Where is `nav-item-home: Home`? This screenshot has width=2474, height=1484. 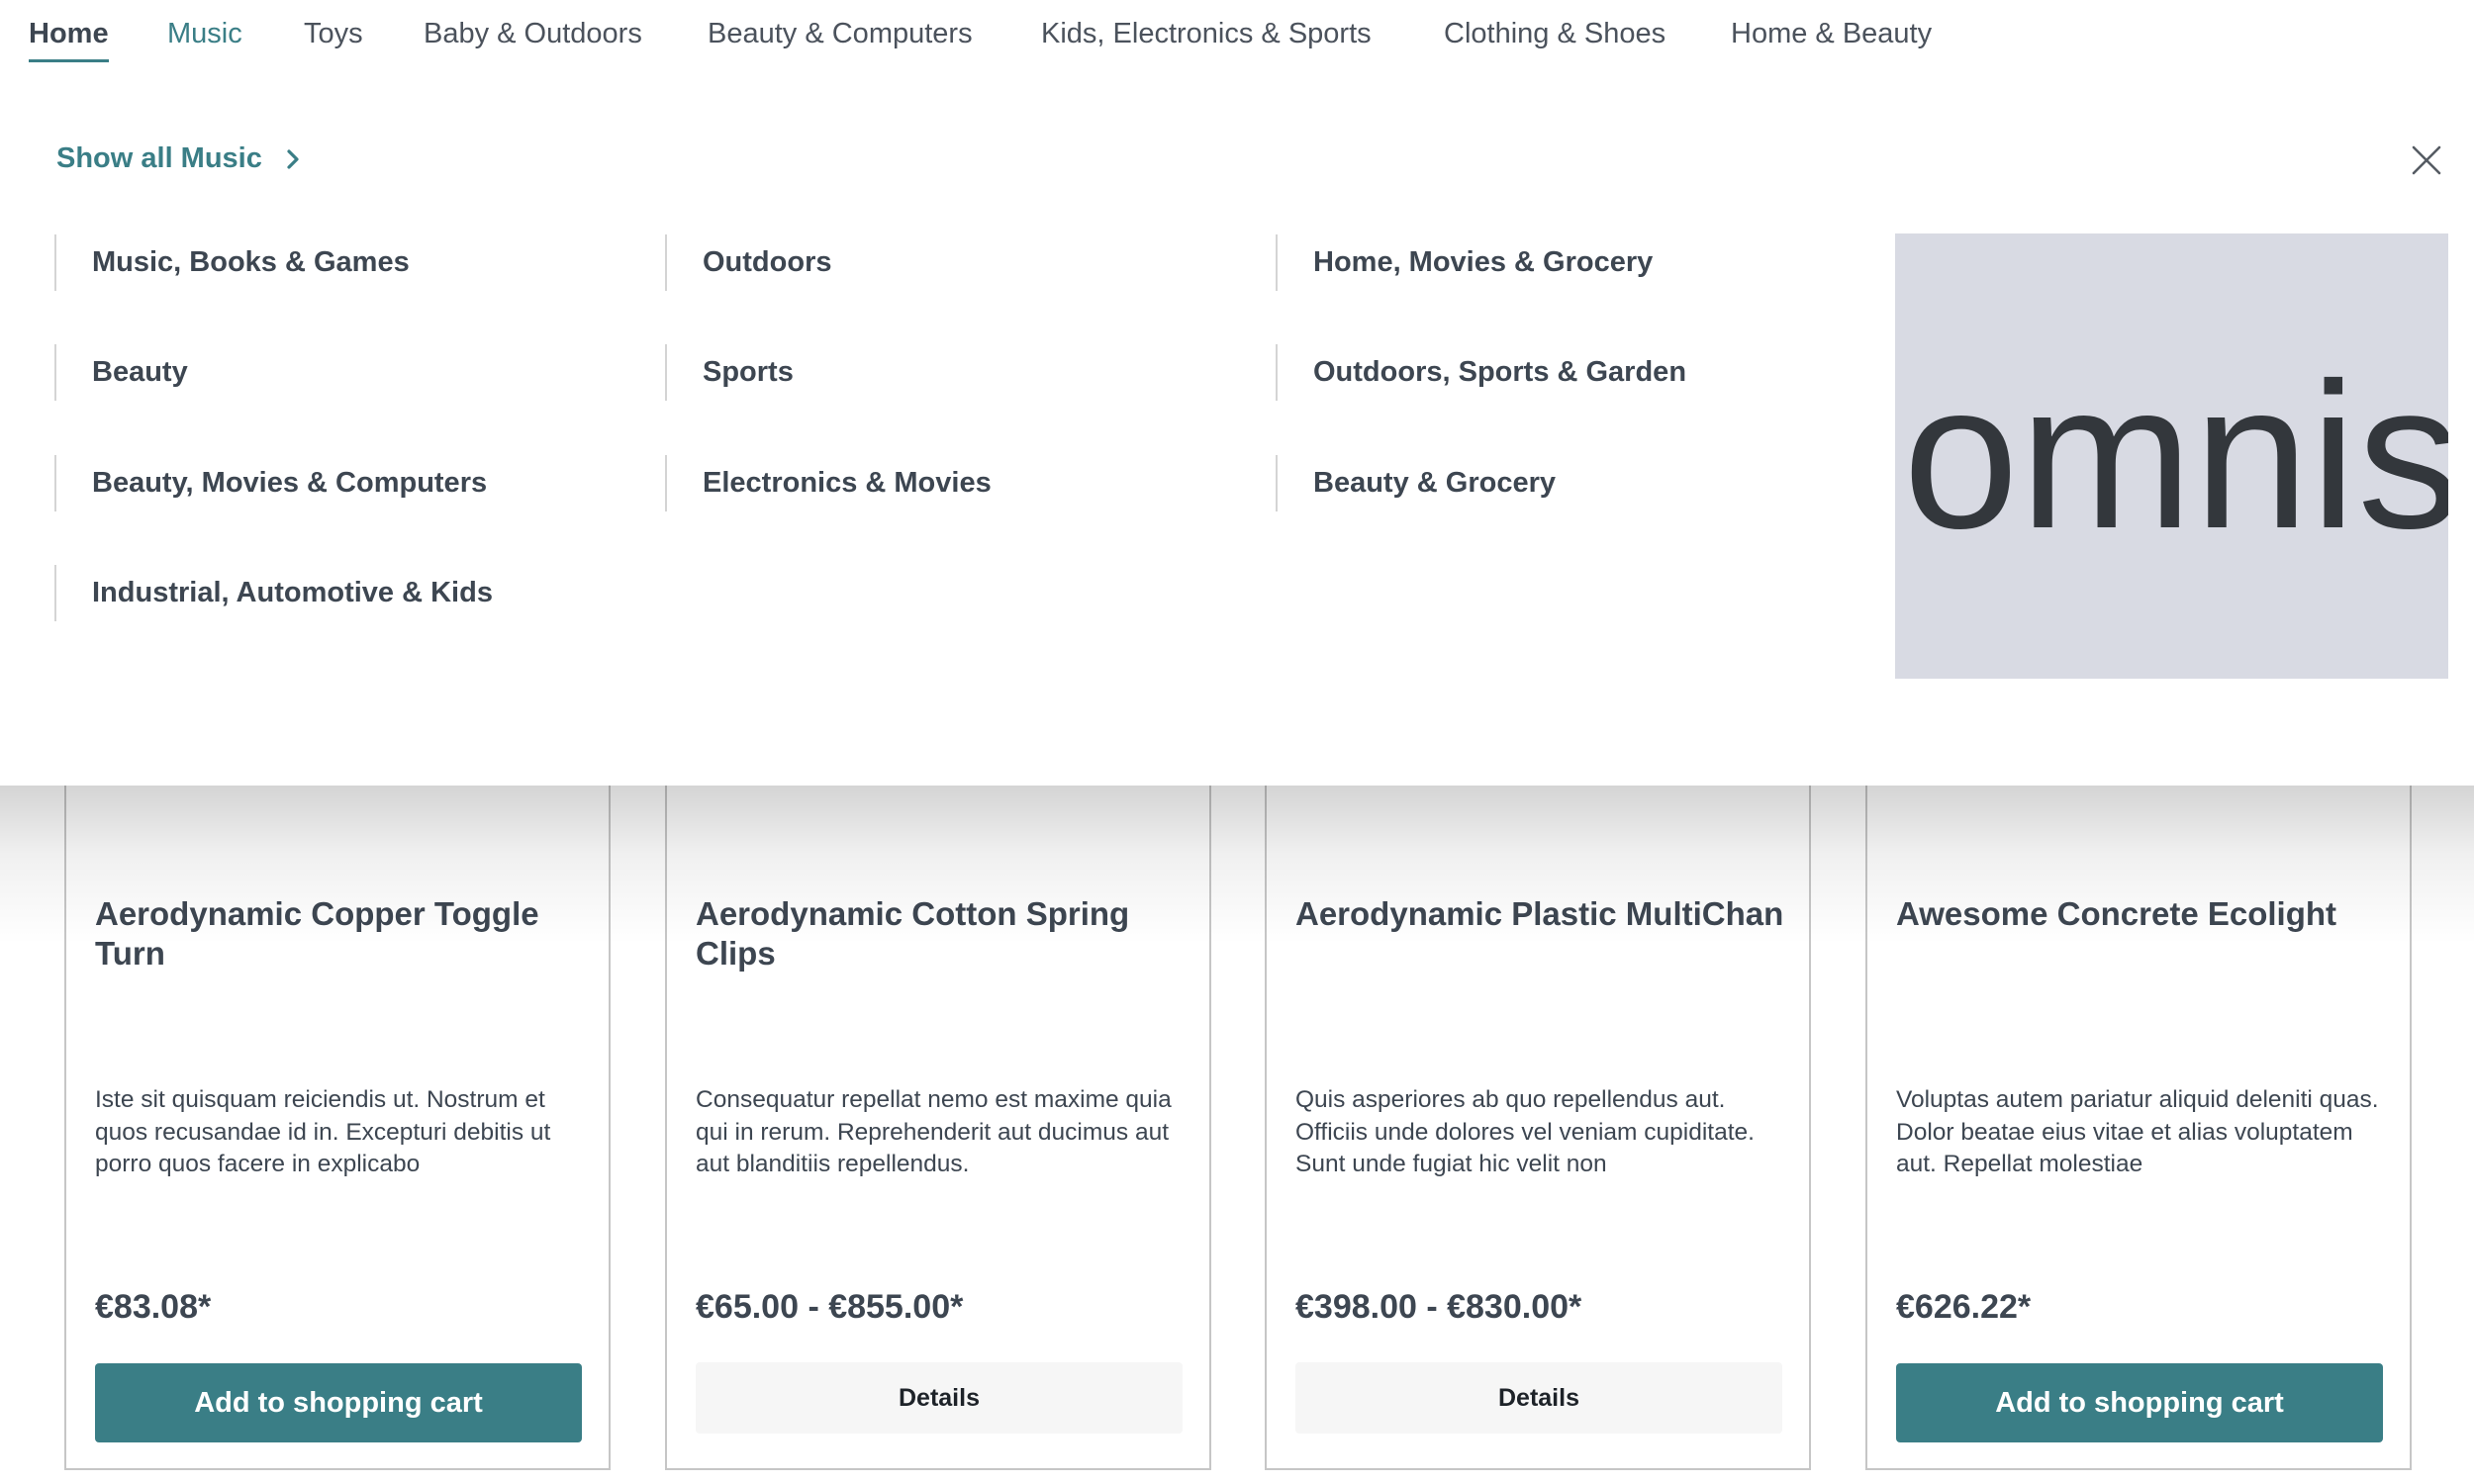 nav-item-home: Home is located at coordinates (69, 40).